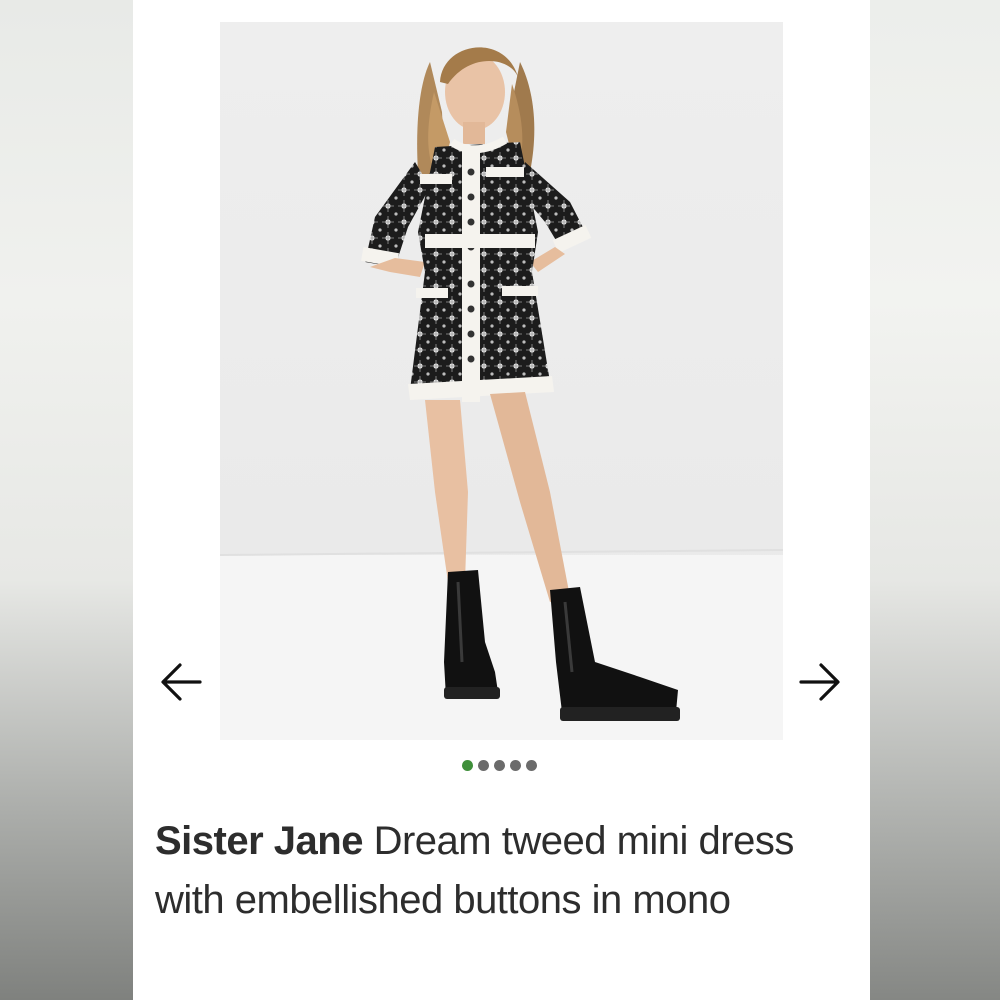  I want to click on arrow-right-icon, so click(819, 682).